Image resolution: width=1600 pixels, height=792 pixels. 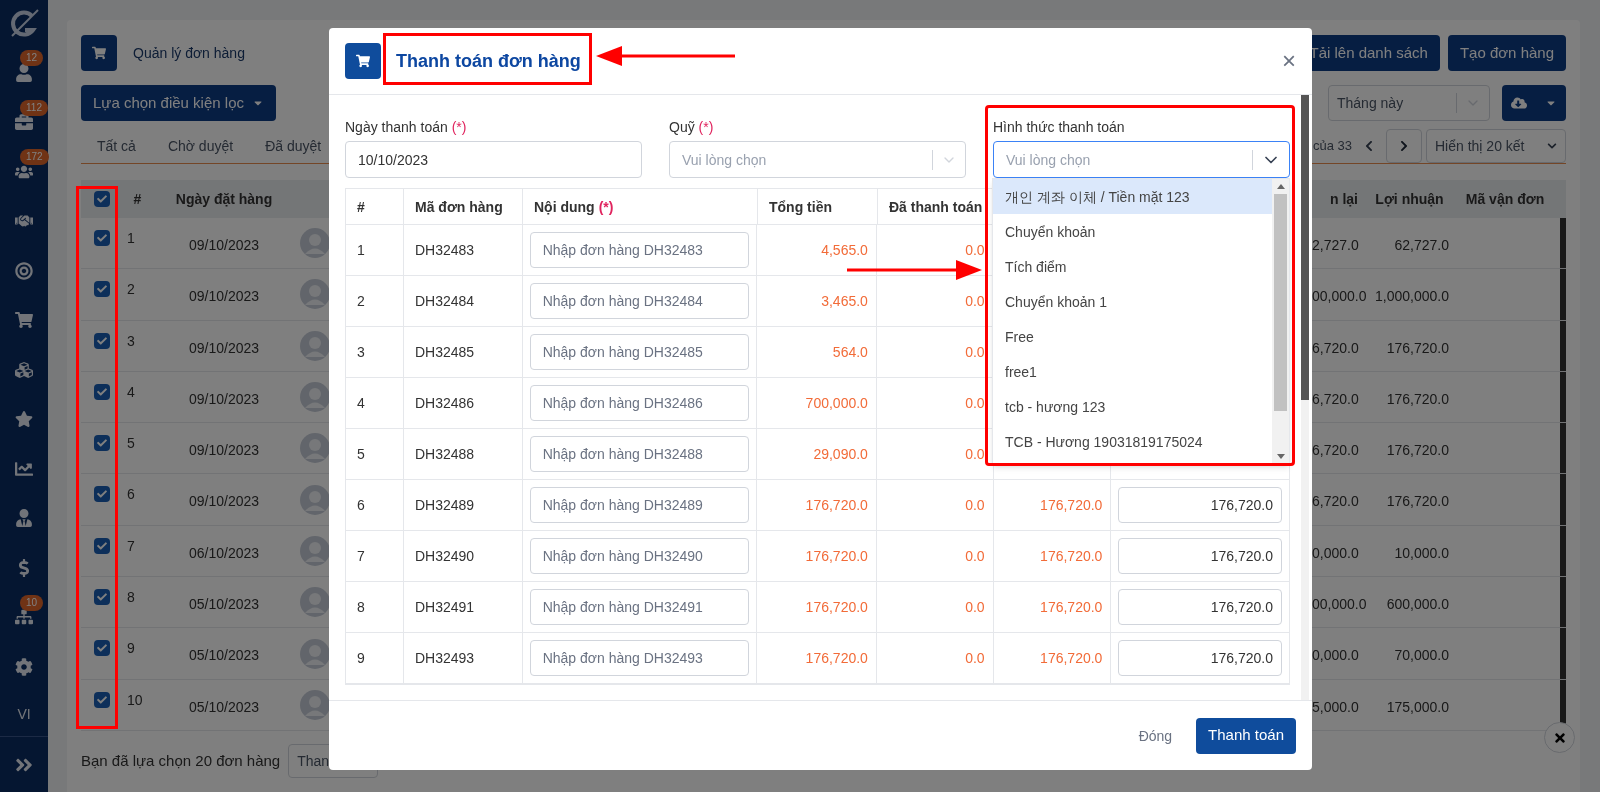 What do you see at coordinates (24, 122) in the screenshot?
I see `briefcase-icon` at bounding box center [24, 122].